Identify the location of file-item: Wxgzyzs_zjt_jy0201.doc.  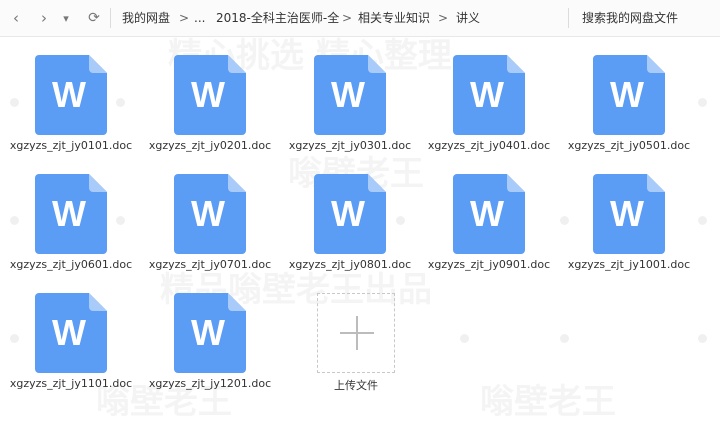
(210, 95).